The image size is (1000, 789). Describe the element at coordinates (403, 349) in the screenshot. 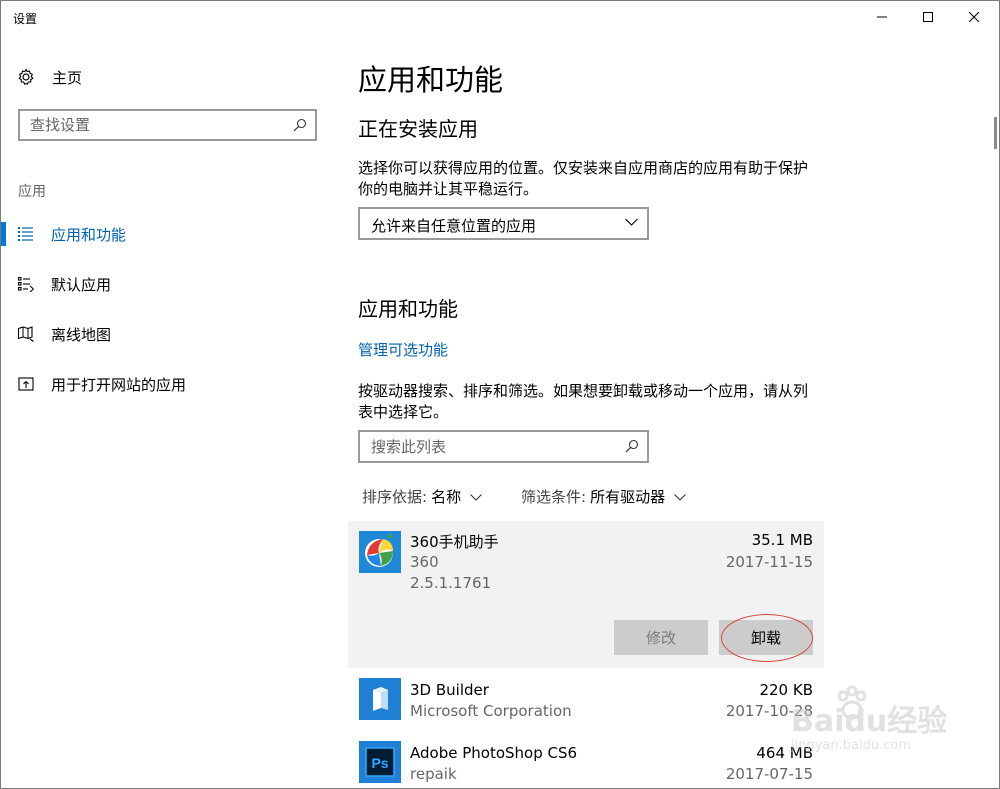

I see `manage-optional-features-link: 管理可选功能` at that location.